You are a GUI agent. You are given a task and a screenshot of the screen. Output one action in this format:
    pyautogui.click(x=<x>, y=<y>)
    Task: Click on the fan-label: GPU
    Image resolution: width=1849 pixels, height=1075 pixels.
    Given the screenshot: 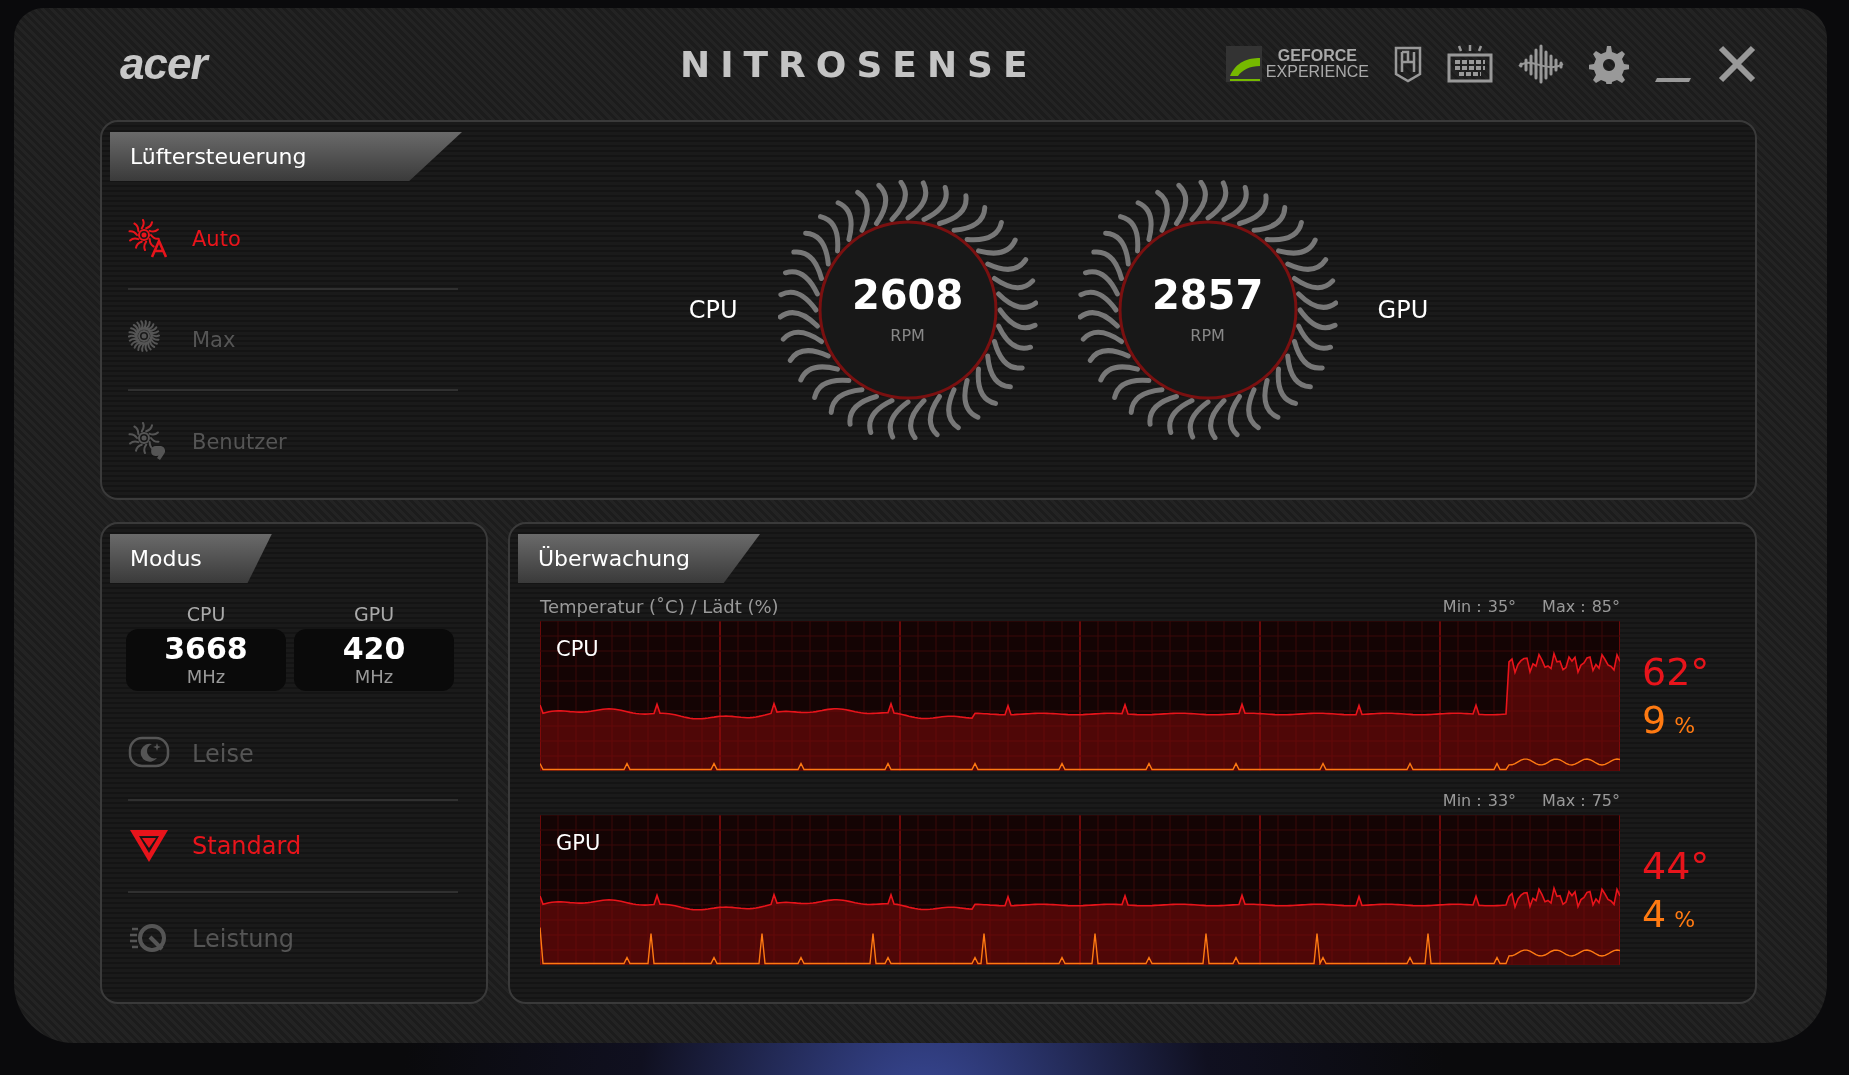 What is the action you would take?
    pyautogui.click(x=1403, y=310)
    